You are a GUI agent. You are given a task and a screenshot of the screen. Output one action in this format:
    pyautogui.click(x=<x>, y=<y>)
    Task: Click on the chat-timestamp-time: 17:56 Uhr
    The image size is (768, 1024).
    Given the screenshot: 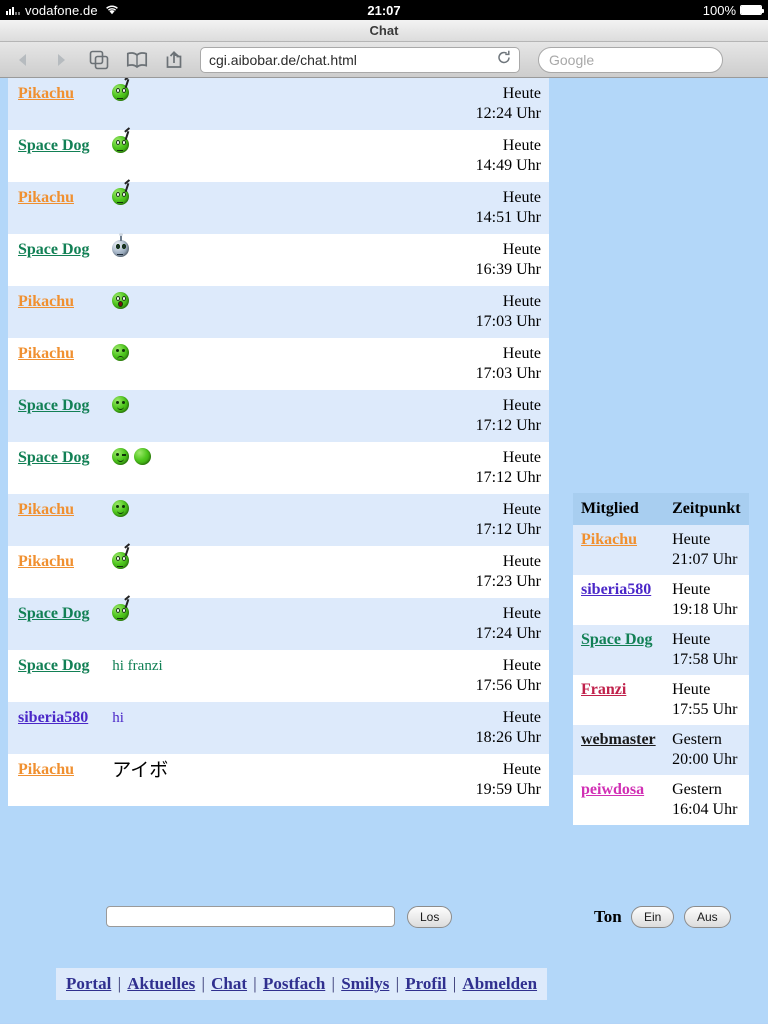 What is the action you would take?
    pyautogui.click(x=508, y=685)
    